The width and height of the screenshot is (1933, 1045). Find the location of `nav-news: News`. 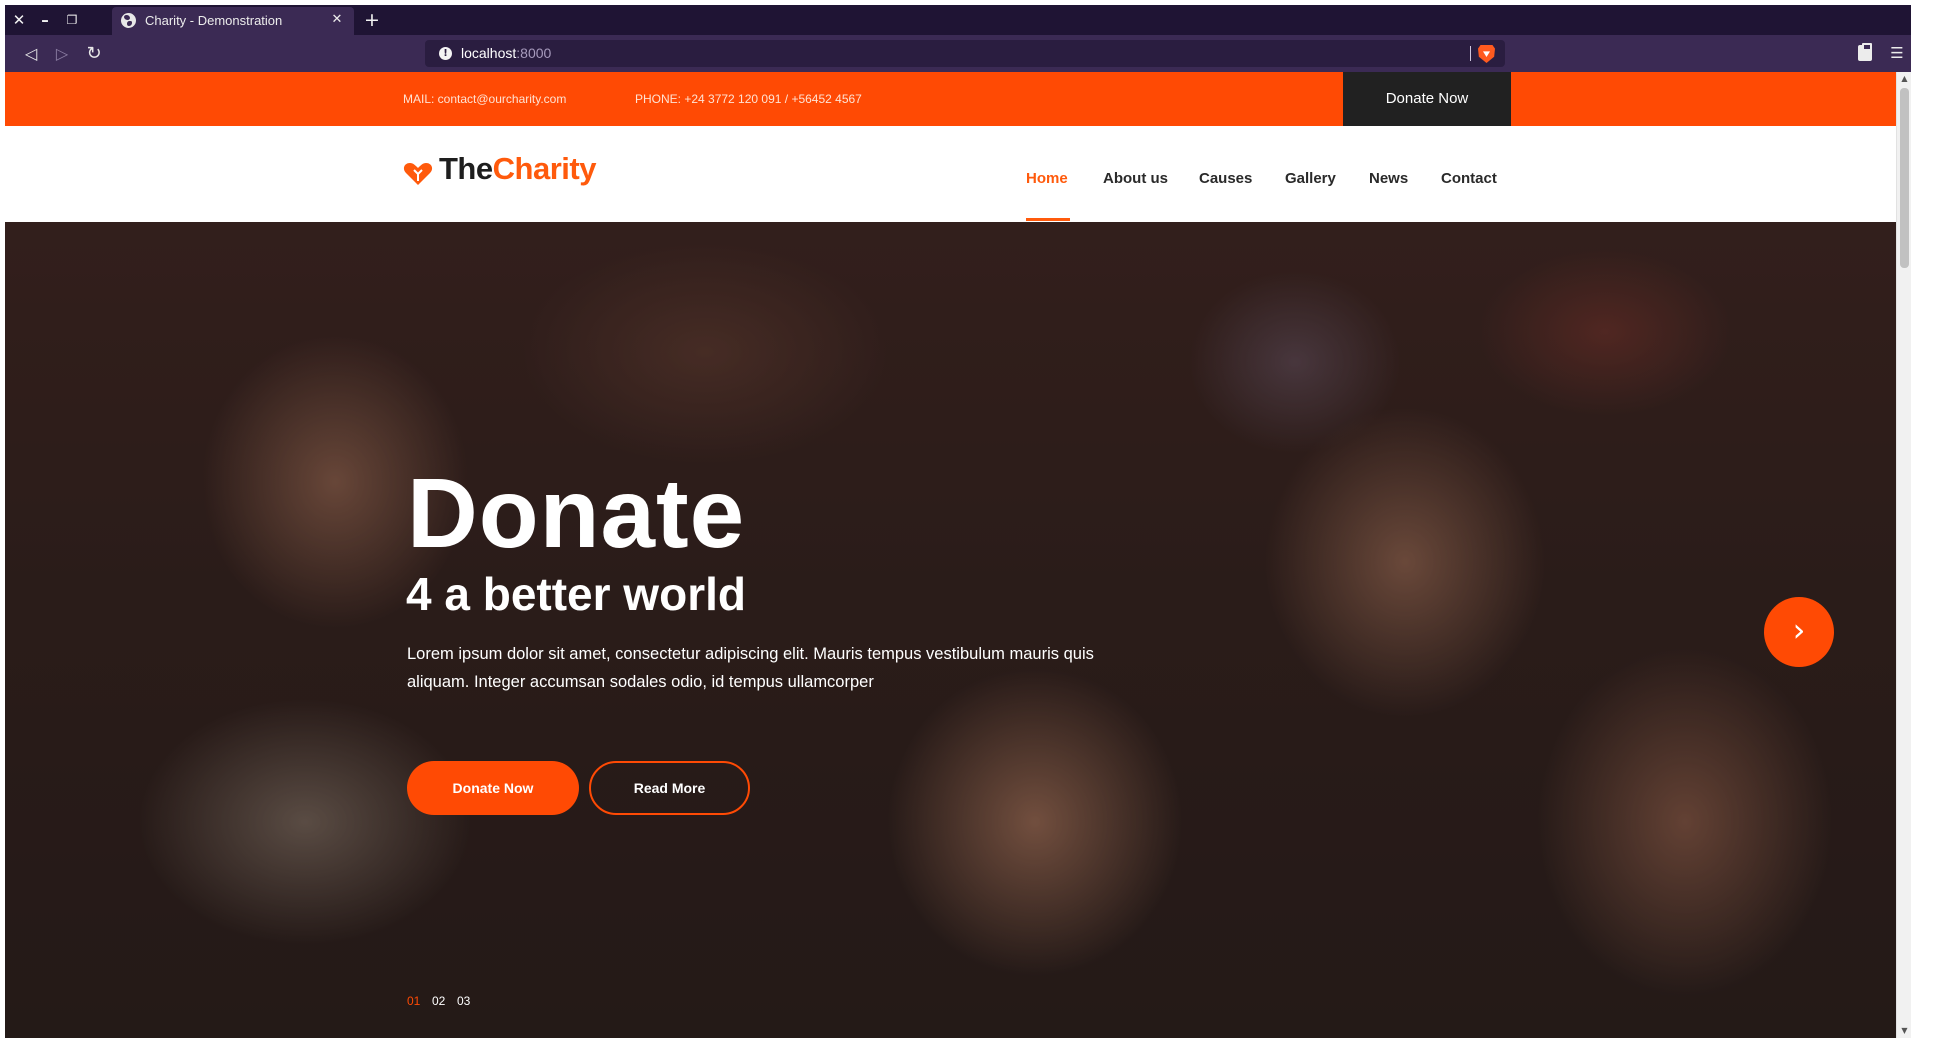

nav-news: News is located at coordinates (1388, 178).